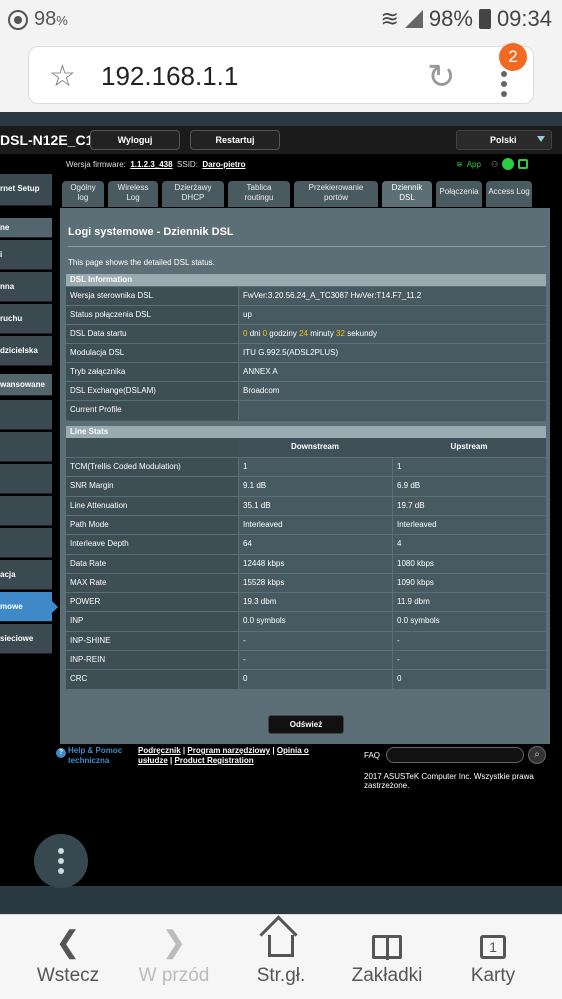 The width and height of the screenshot is (562, 999). Describe the element at coordinates (169, 76) in the screenshot. I see `url-text: 192.168.1.1` at that location.